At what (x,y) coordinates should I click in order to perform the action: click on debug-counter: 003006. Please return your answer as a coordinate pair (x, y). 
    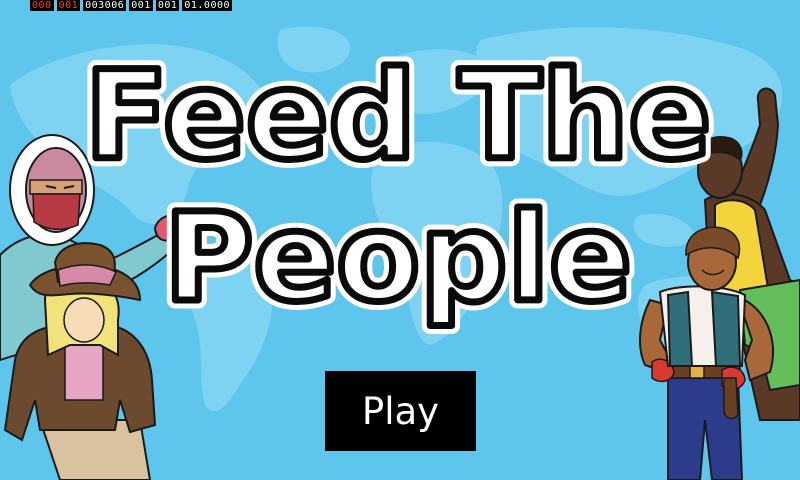
    Looking at the image, I should click on (105, 5).